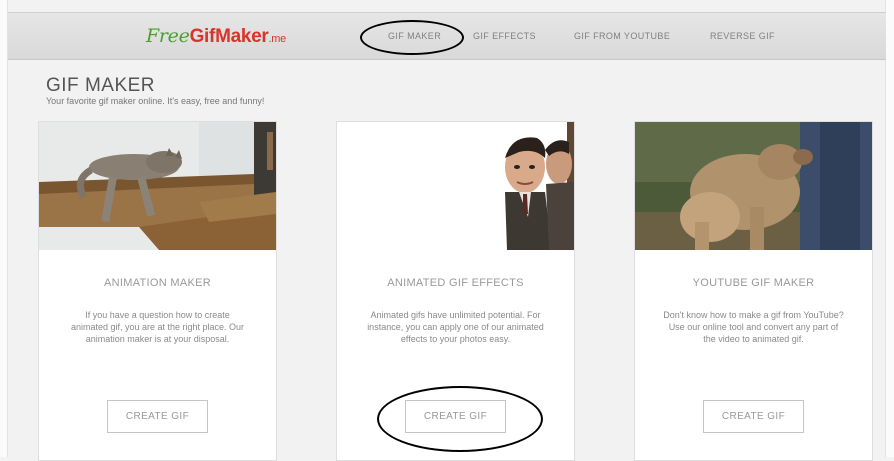  Describe the element at coordinates (753, 186) in the screenshot. I see `dog-image` at that location.